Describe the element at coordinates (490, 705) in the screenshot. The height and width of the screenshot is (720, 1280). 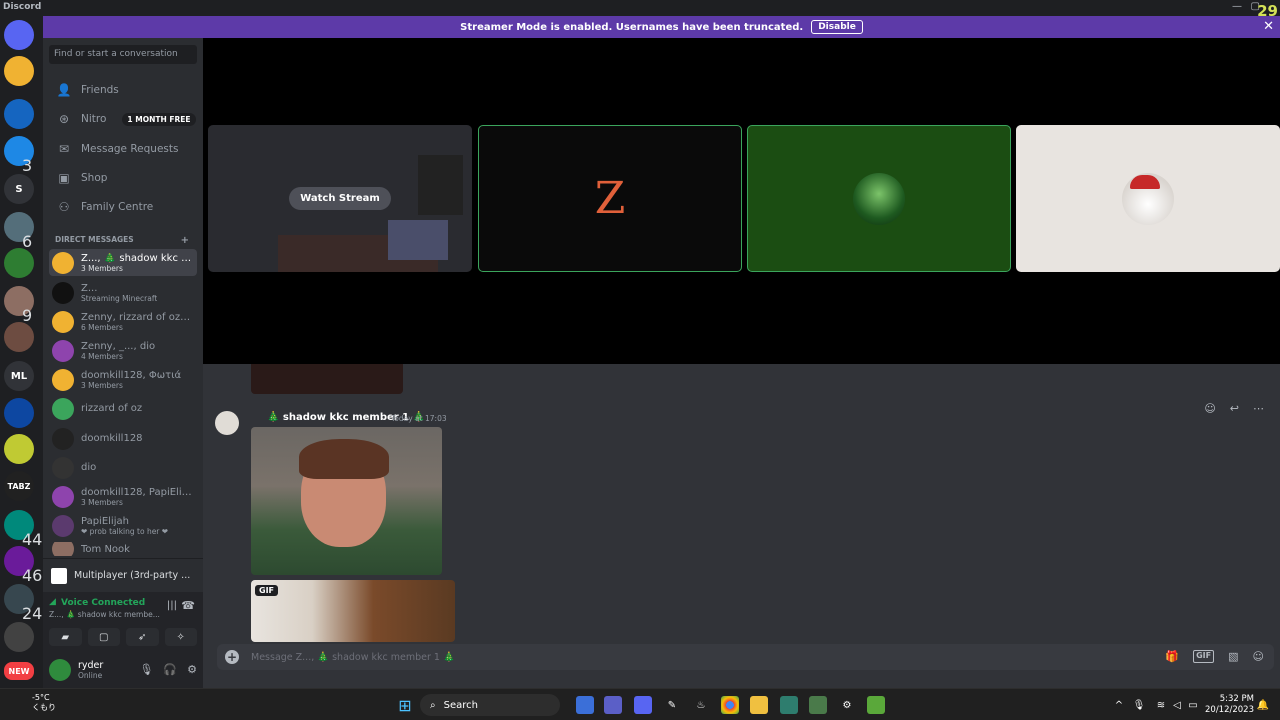
I see `taskbar-search: ⌕ Search` at that location.